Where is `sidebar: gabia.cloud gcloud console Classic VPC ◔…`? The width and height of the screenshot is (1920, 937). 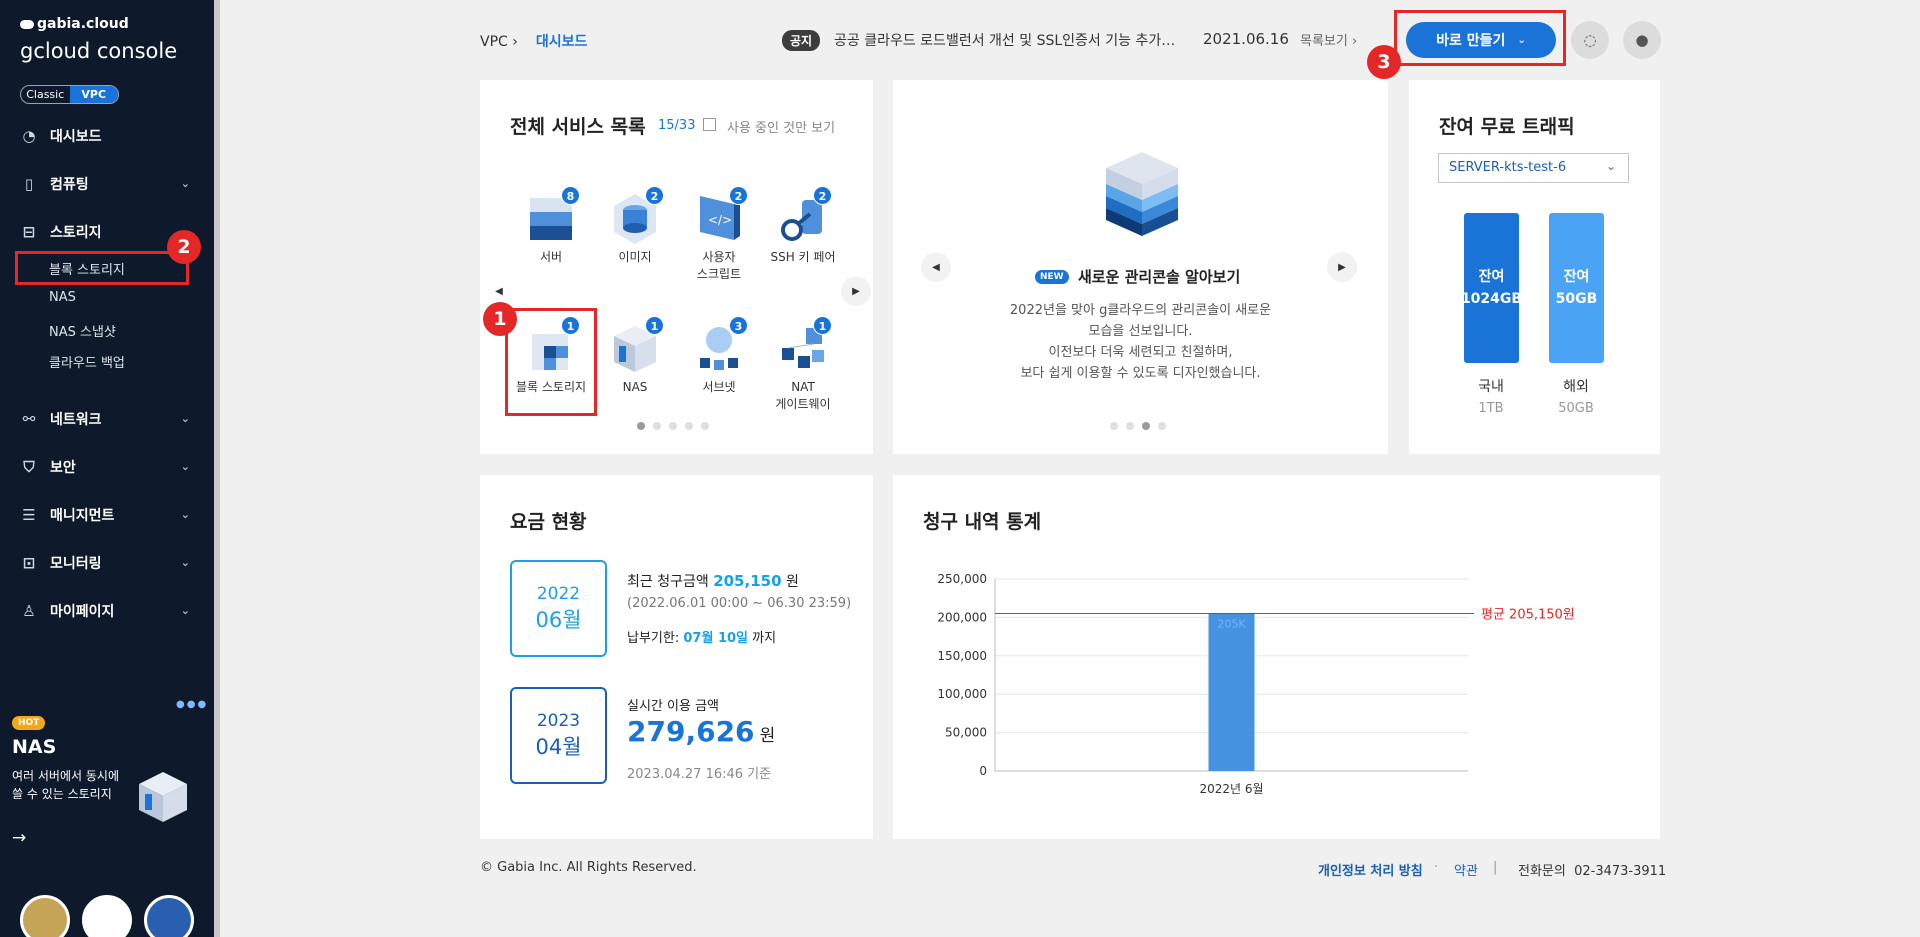 sidebar: gabia.cloud gcloud console Classic VPC ◔… is located at coordinates (109, 468).